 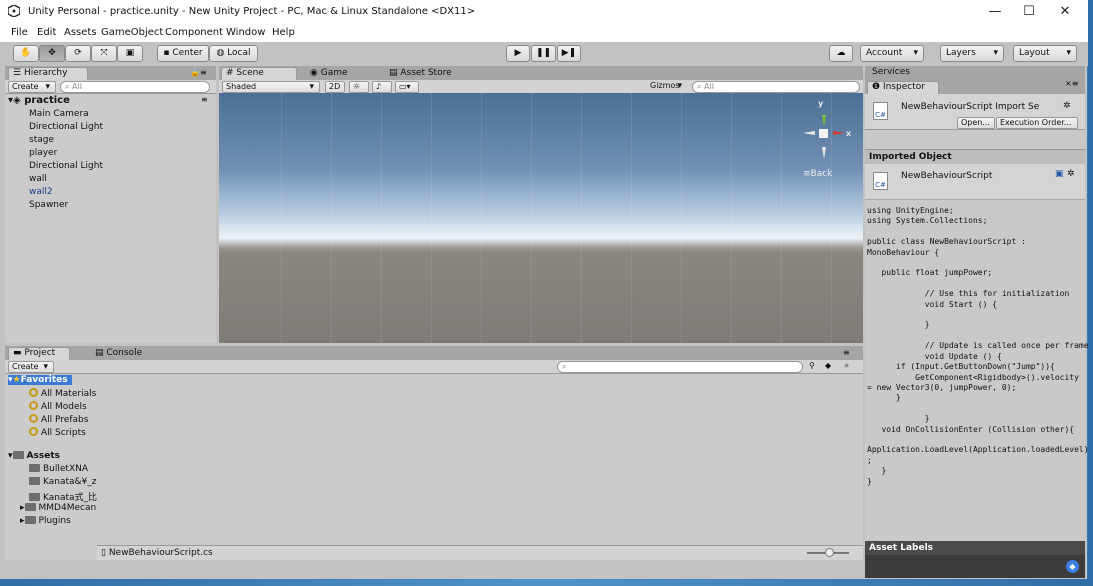 I want to click on hierarchy-item: Main Camera, so click(x=59, y=114).